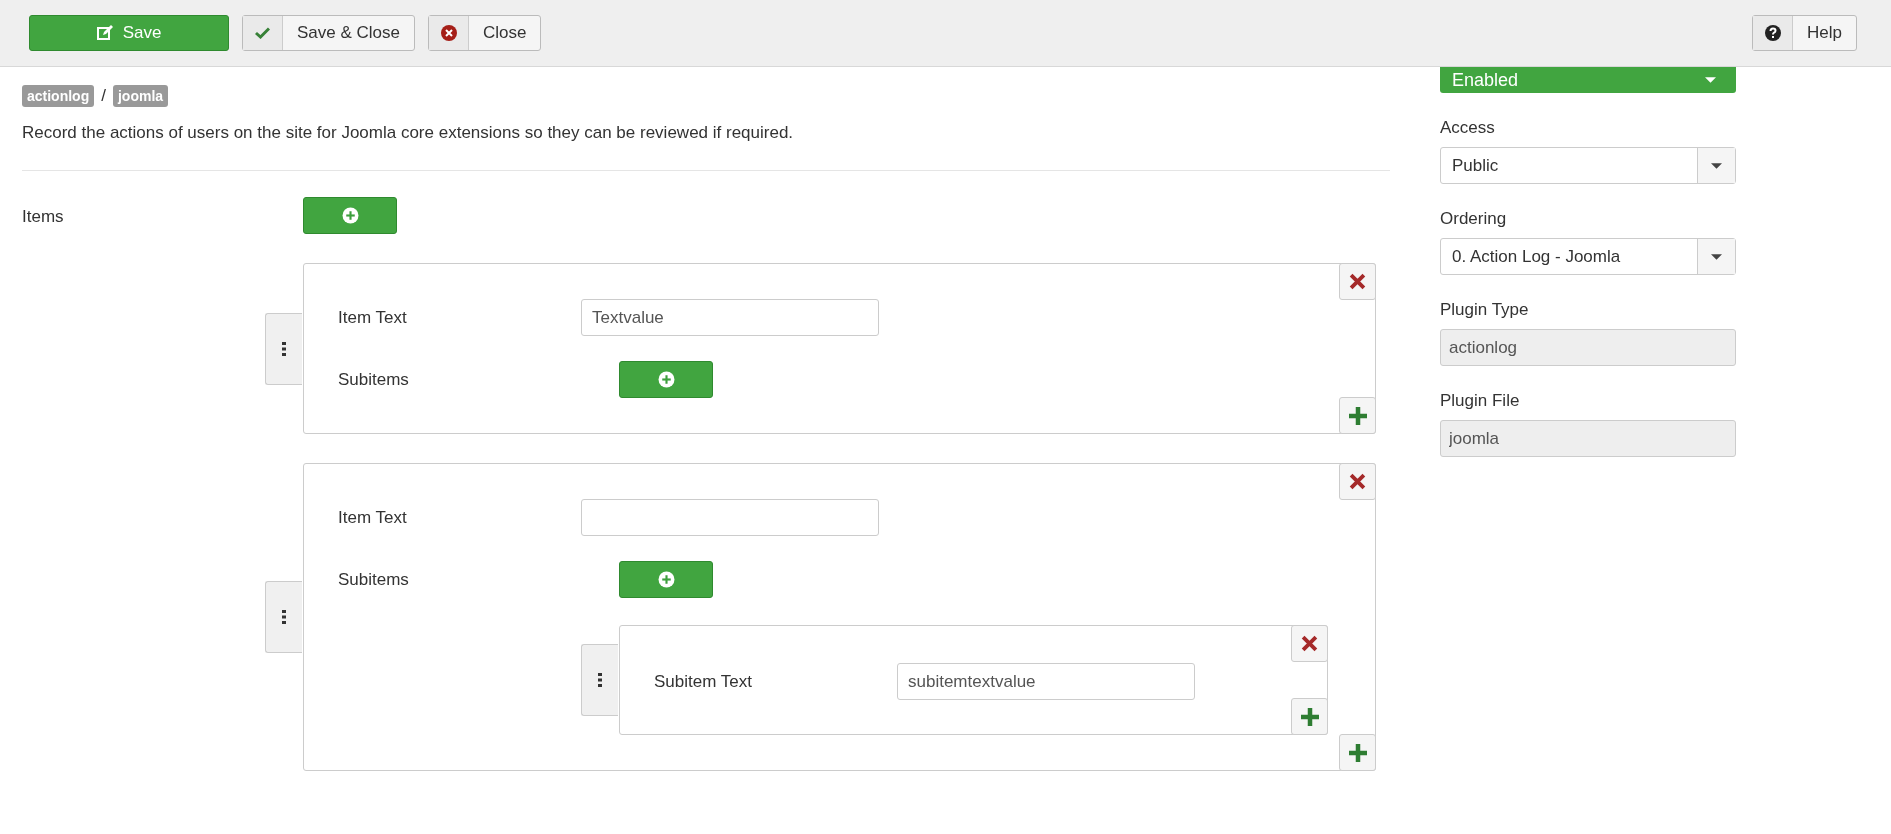 Image resolution: width=1891 pixels, height=834 pixels. Describe the element at coordinates (730, 317) in the screenshot. I see `input-field: Textvalue` at that location.